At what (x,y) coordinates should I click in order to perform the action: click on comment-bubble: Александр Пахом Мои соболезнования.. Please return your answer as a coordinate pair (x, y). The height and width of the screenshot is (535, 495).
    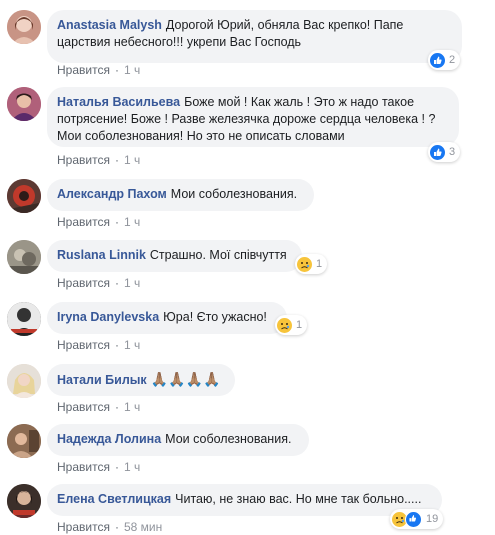
    Looking at the image, I should click on (180, 195).